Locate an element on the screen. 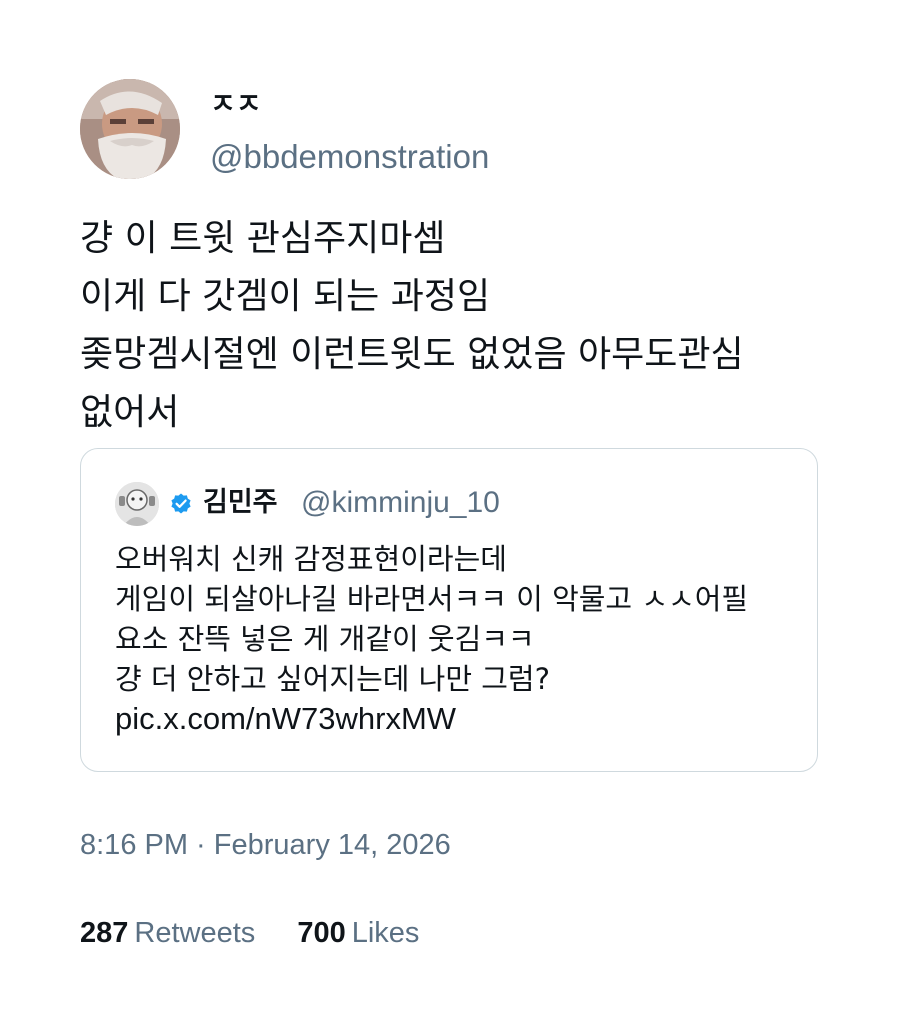 This screenshot has width=900, height=1031. tweet-text-line: 걍 이 트윗 관심주지마셈 is located at coordinates (263, 238).